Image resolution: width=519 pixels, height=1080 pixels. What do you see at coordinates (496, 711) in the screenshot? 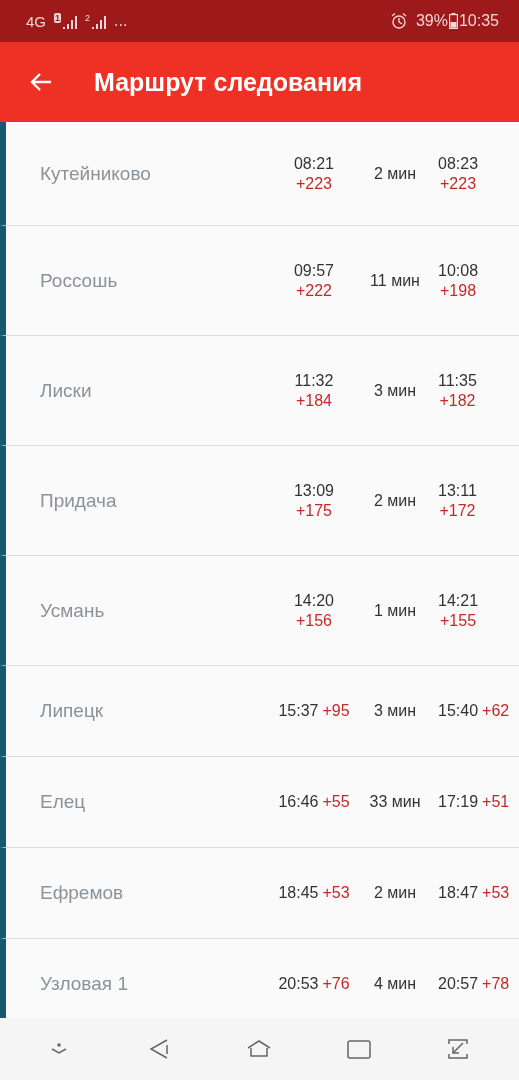
I see `delay-minutes: +62` at bounding box center [496, 711].